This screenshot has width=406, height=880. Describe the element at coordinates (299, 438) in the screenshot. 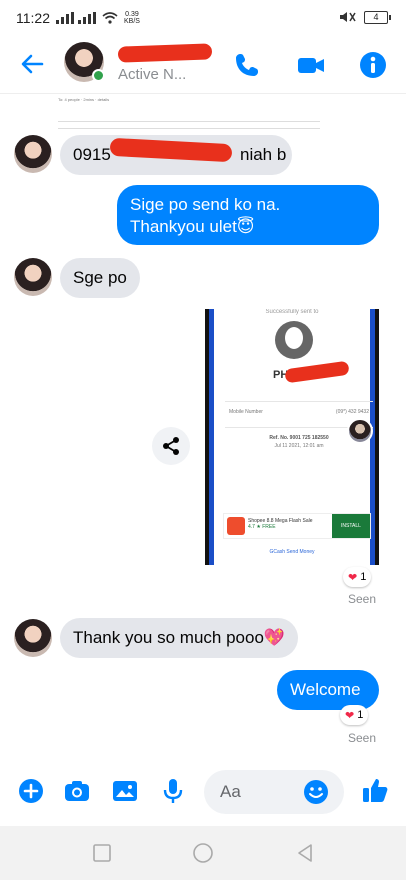

I see `ref-number: Ref. No. 9001 725 182550` at that location.